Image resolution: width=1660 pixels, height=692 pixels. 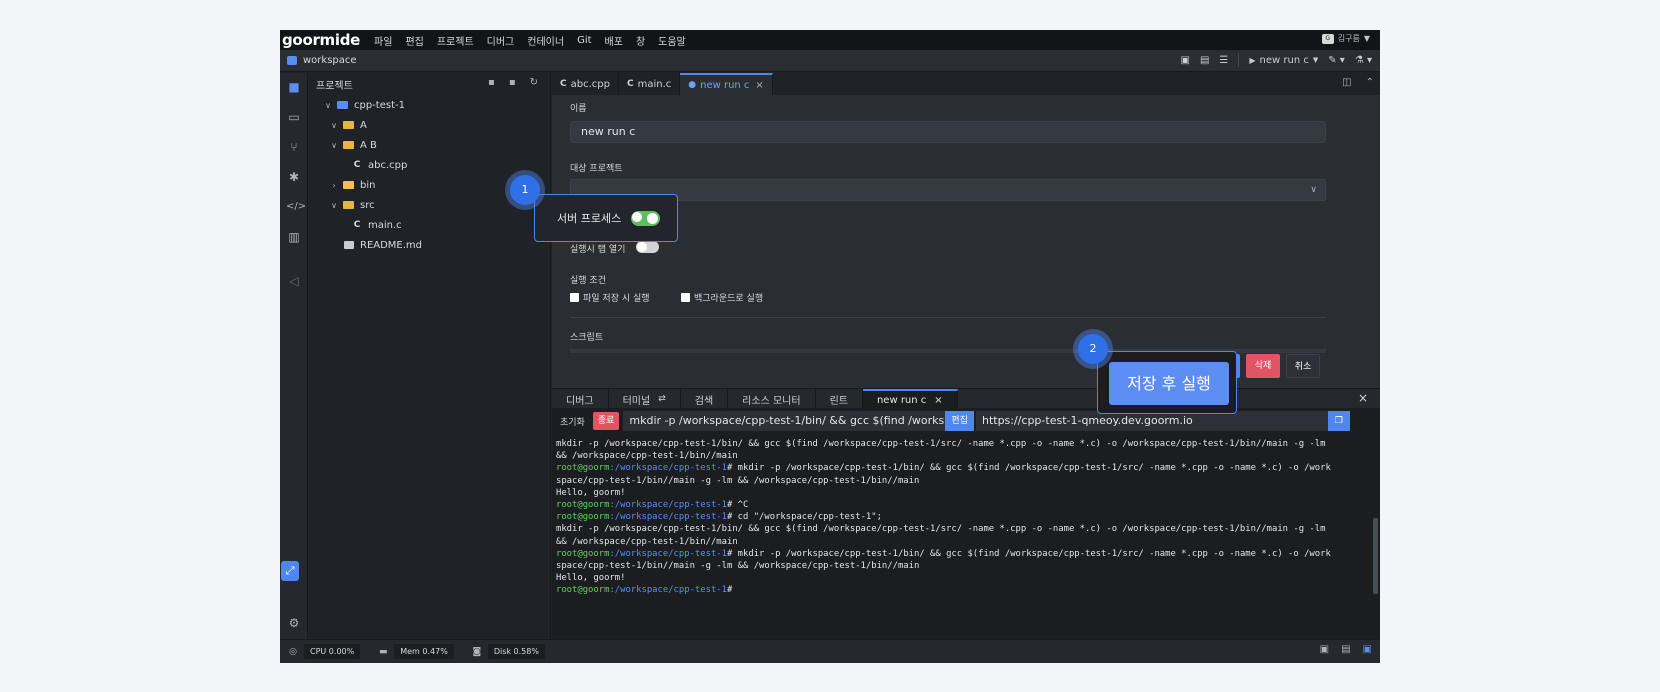 I want to click on open-tab-toggle, so click(x=647, y=247).